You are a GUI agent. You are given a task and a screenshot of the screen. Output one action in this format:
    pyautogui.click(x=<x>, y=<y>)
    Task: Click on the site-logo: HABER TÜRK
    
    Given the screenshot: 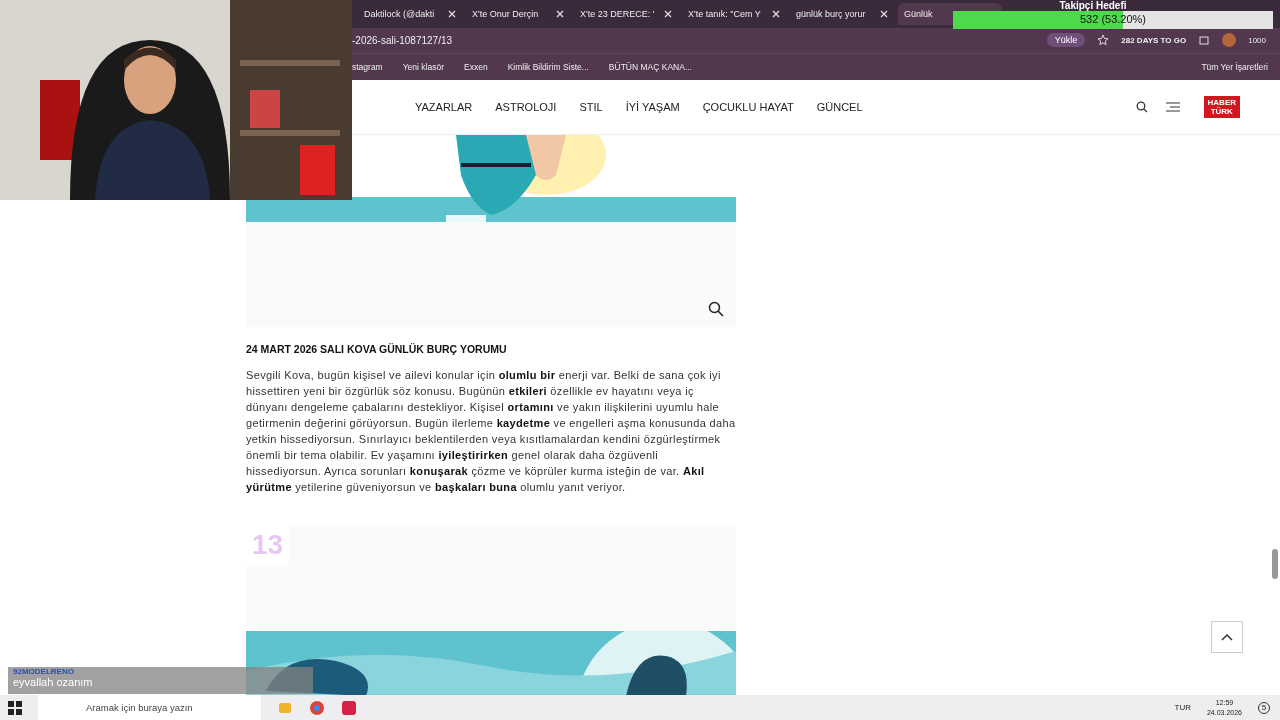 What is the action you would take?
    pyautogui.click(x=1221, y=107)
    